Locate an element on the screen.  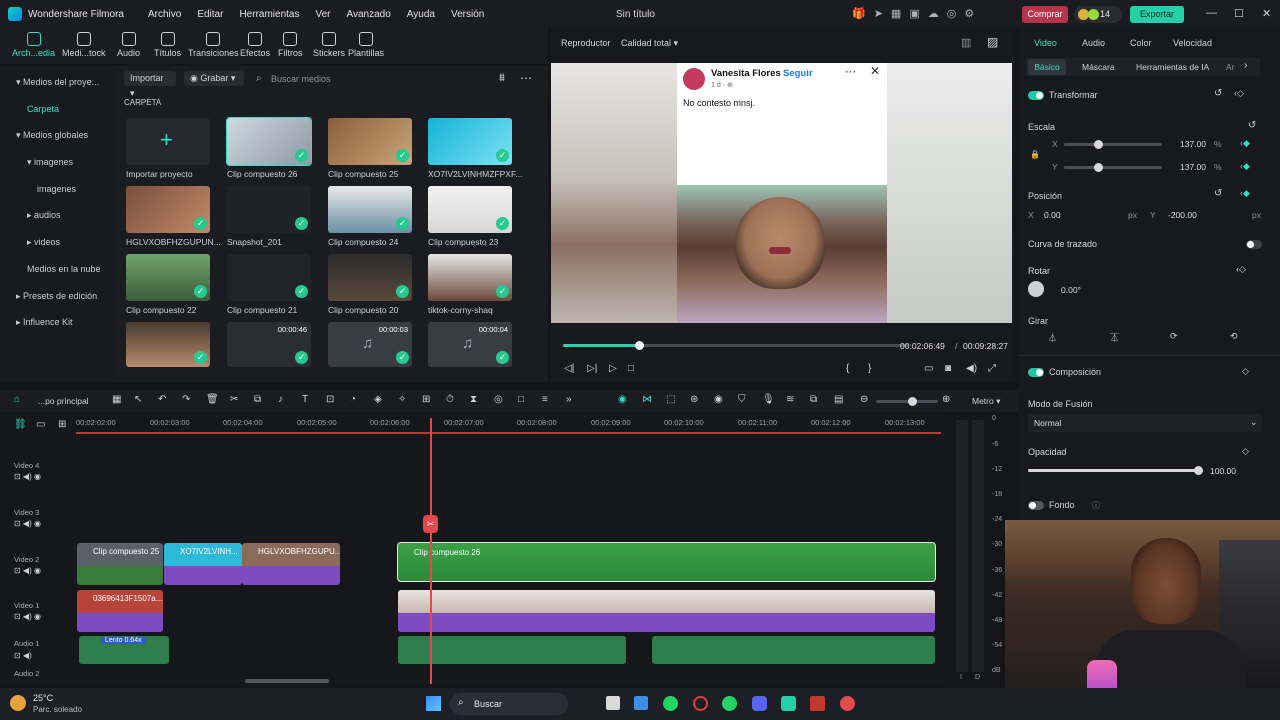
media-item-shaq: ✓ is located at coordinates (470, 277).